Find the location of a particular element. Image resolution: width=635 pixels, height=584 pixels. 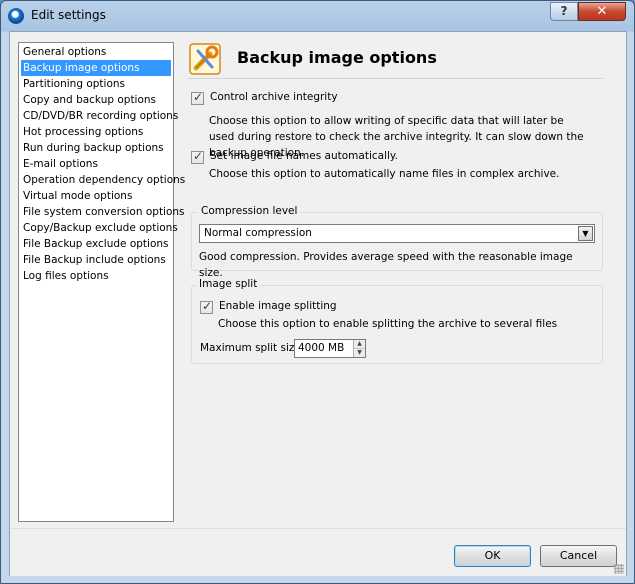

nav-item-virtual-mode-options: Virtual mode options is located at coordinates (96, 196).